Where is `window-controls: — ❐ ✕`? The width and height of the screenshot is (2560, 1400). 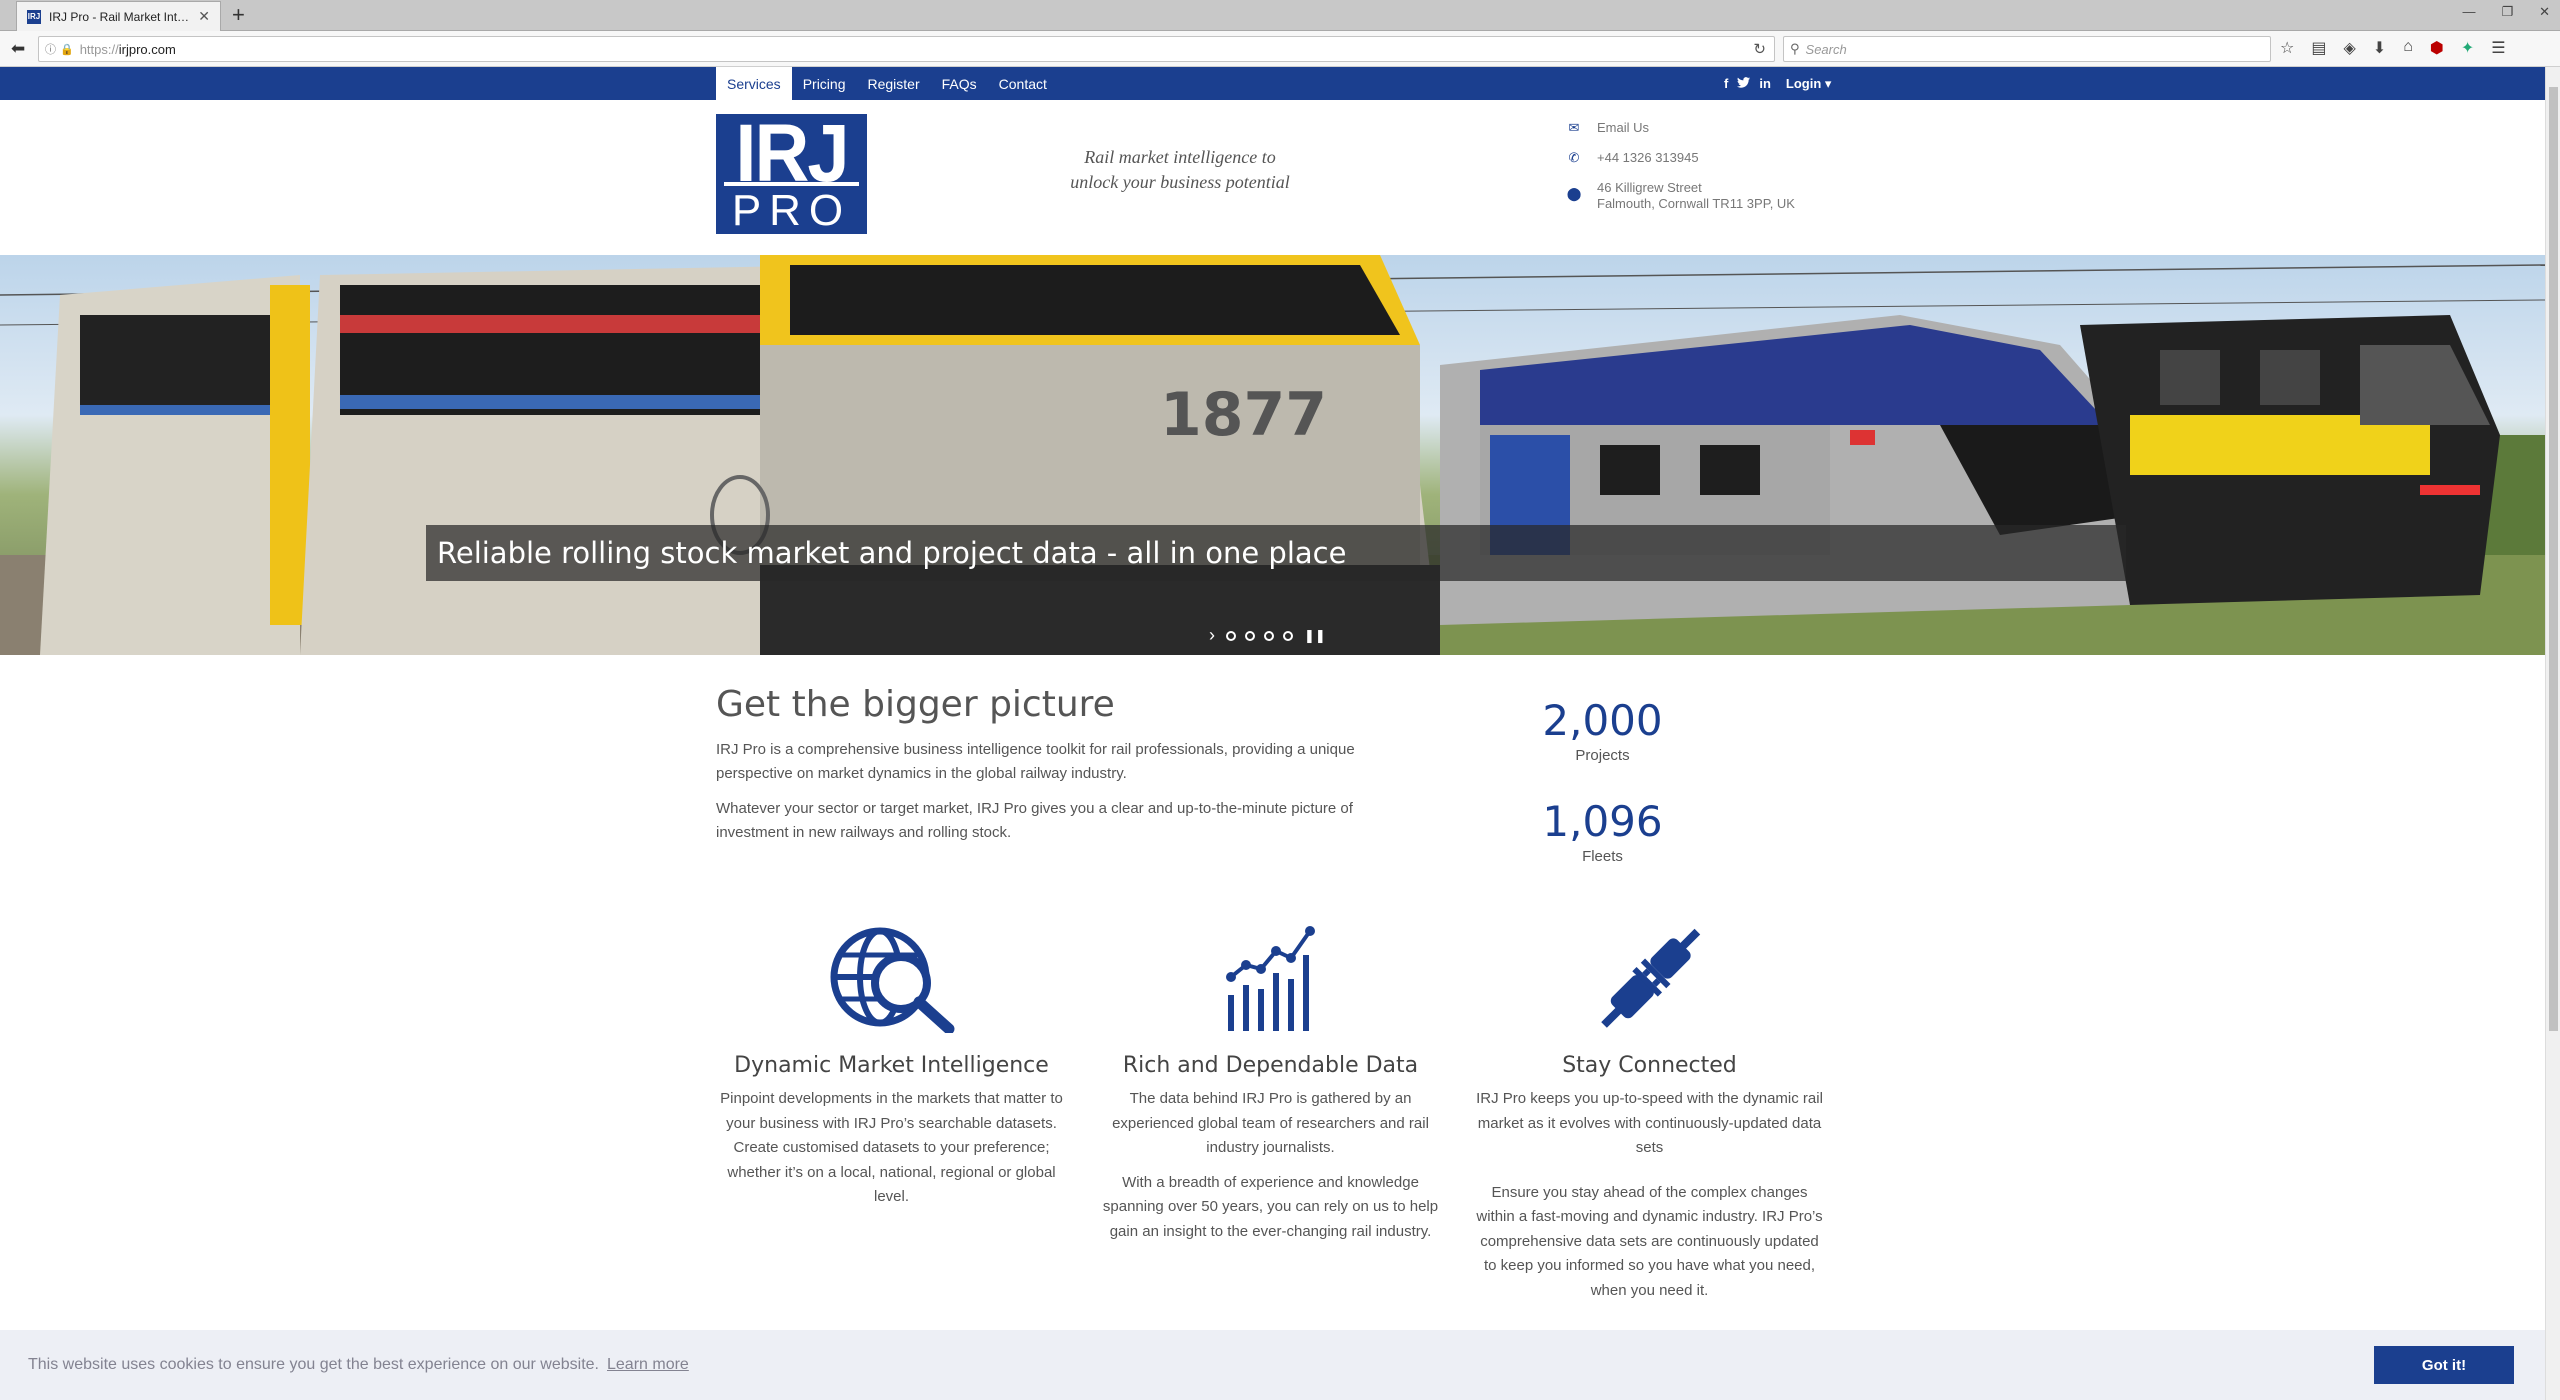 window-controls: — ❐ ✕ is located at coordinates (2506, 12).